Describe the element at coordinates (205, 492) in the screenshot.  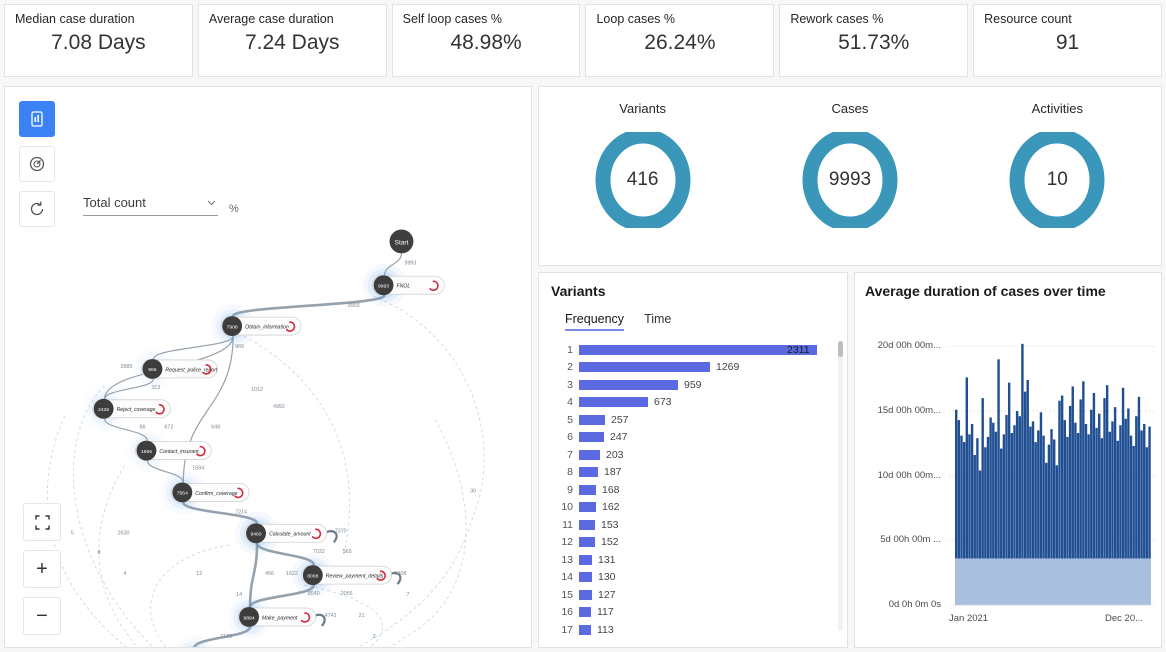
I see `process-node-confirm: 7564 Confirm_coverage` at that location.